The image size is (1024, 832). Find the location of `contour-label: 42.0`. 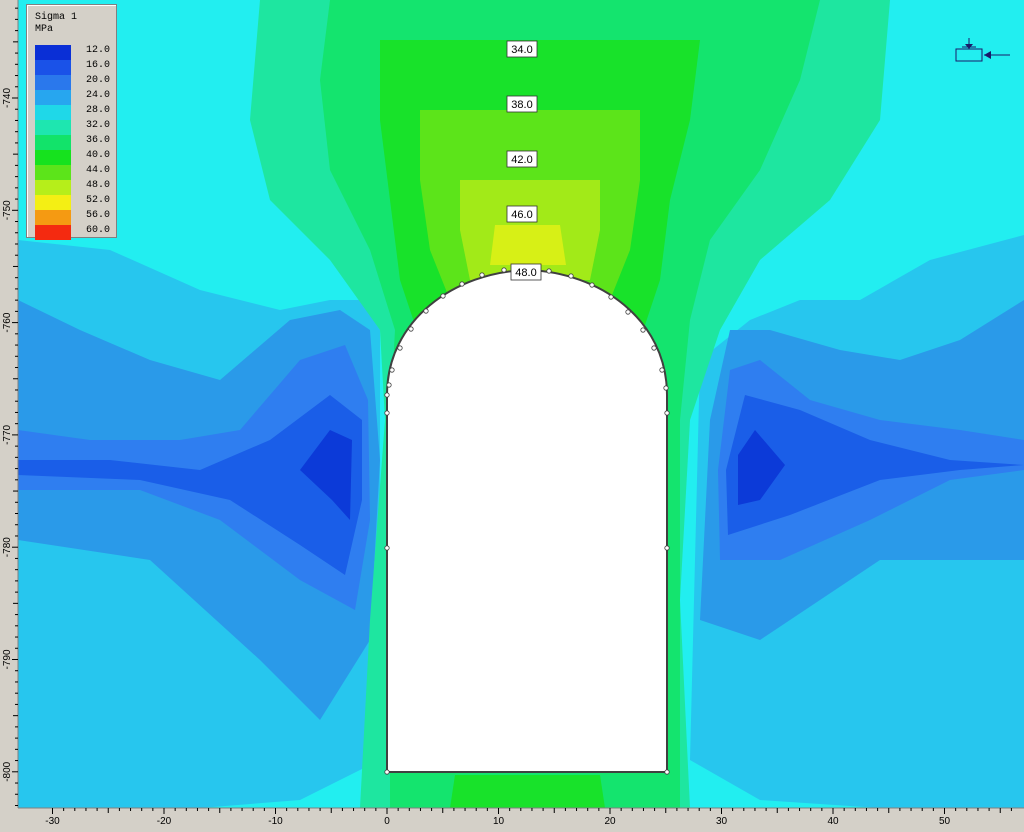

contour-label: 42.0 is located at coordinates (522, 159).